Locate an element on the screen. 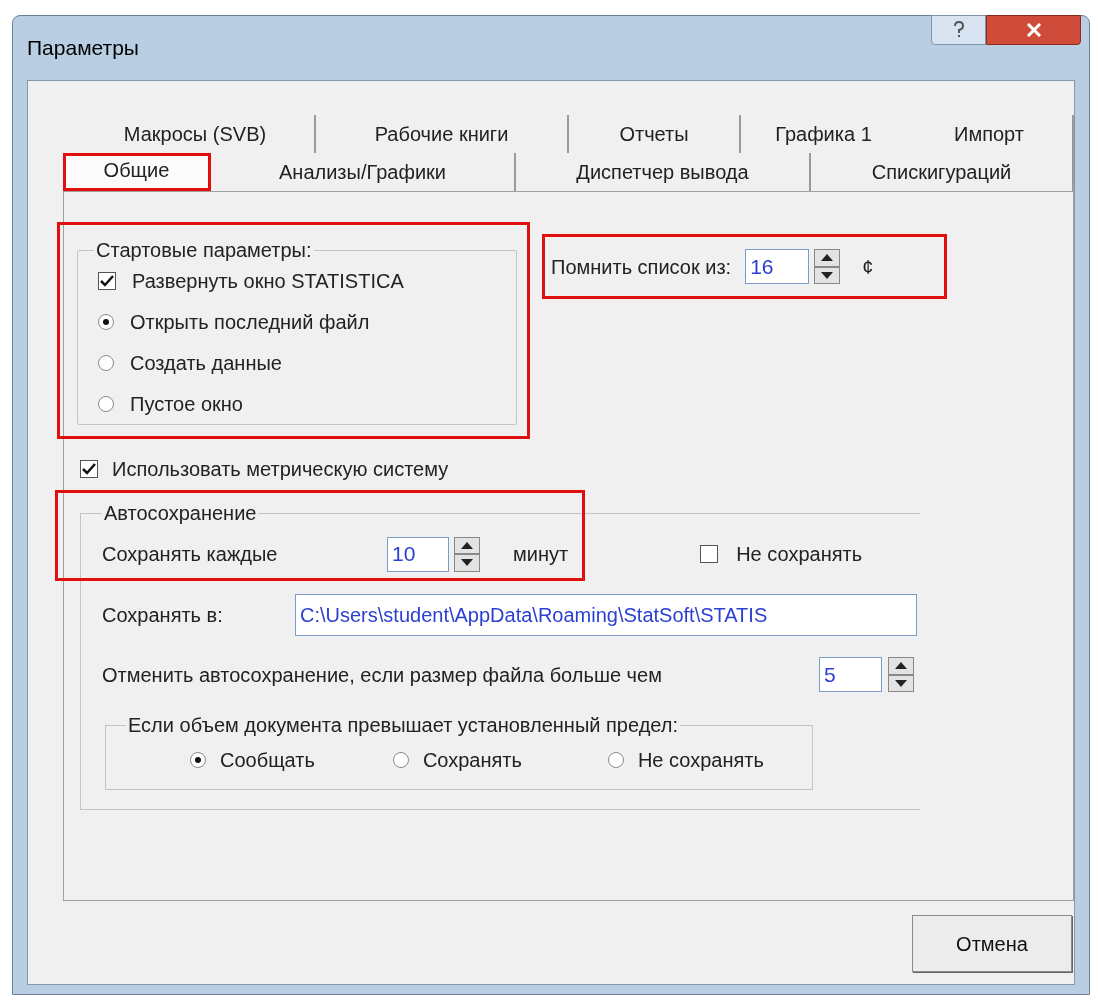 The height and width of the screenshot is (1000, 1098). field-label: Отменить автосохранение, если размер файла больше чем is located at coordinates (382, 675).